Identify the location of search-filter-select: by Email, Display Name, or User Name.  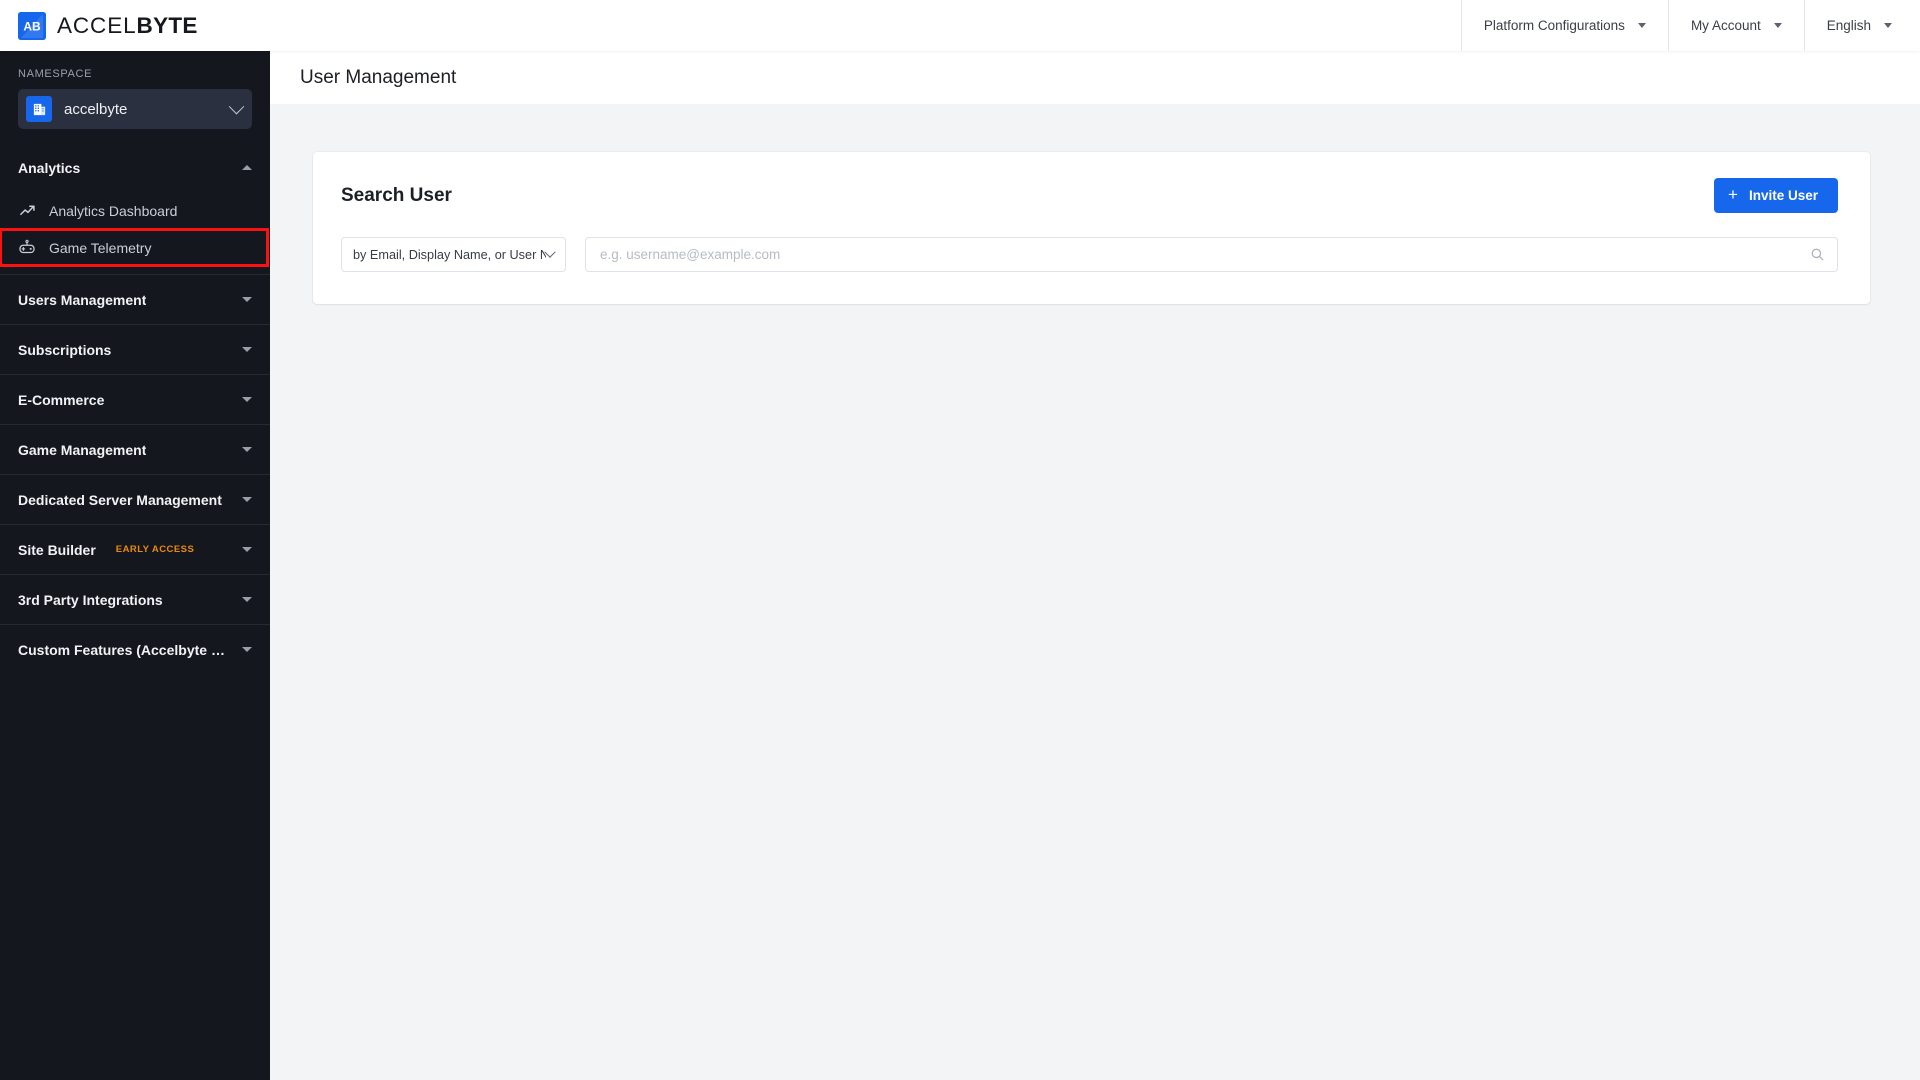
(453, 254).